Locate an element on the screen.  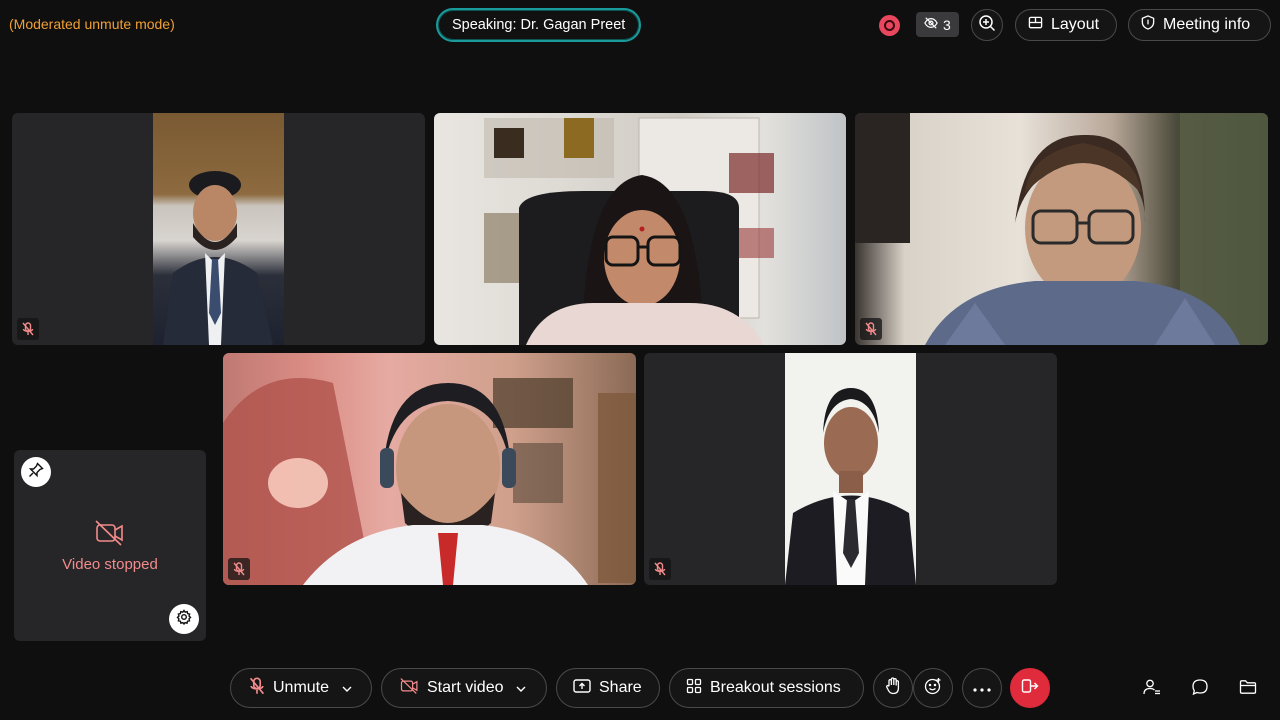
more-horizontal-icon is located at coordinates (982, 688).